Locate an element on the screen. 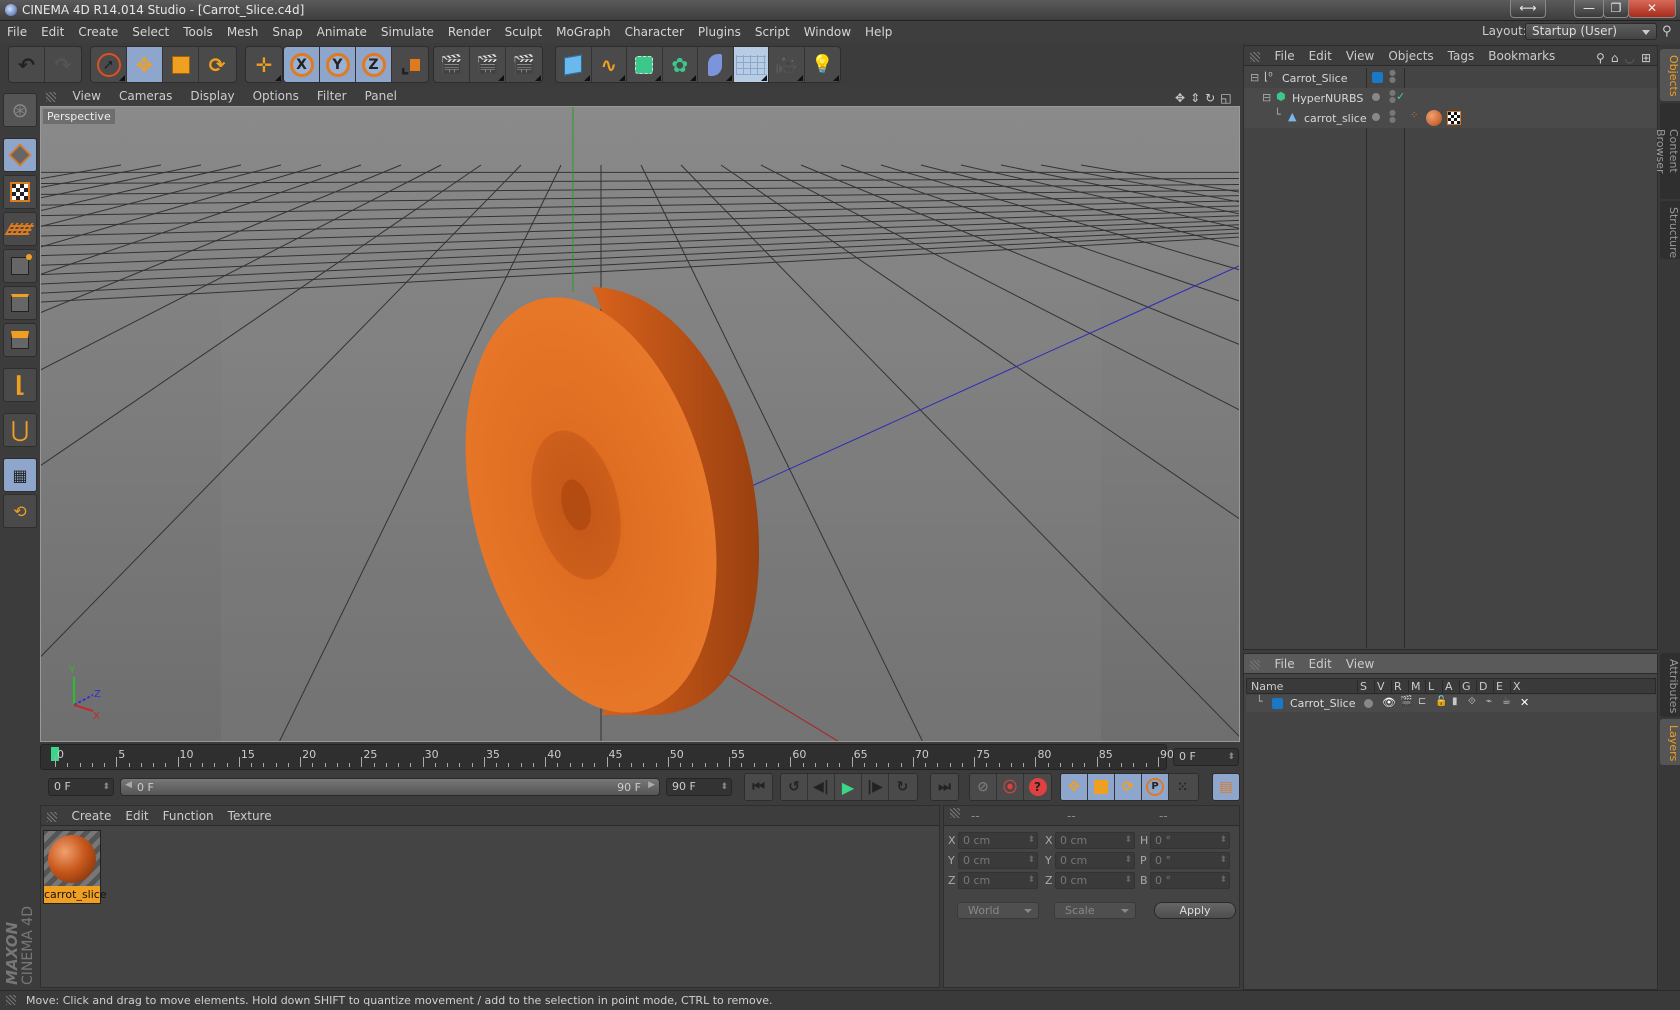 The image size is (1680, 1010). mograph-cloner-icon: ✿ is located at coordinates (680, 64).